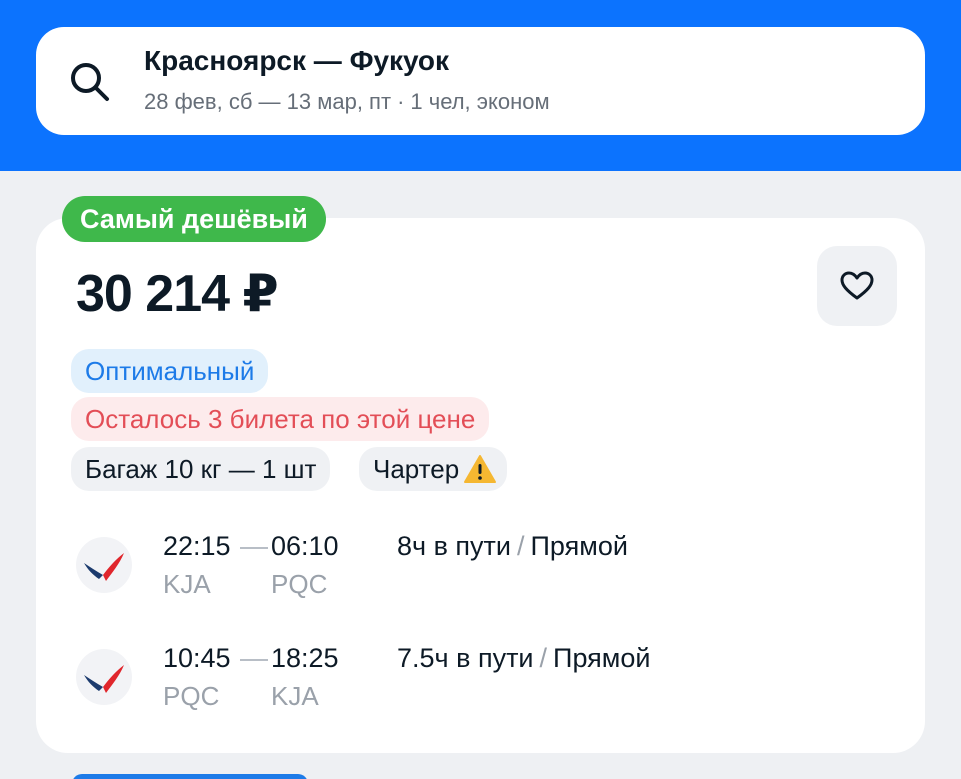 The image size is (961, 779). Describe the element at coordinates (512, 546) in the screenshot. I see `flight-info: 8ч в пути / Прямой` at that location.